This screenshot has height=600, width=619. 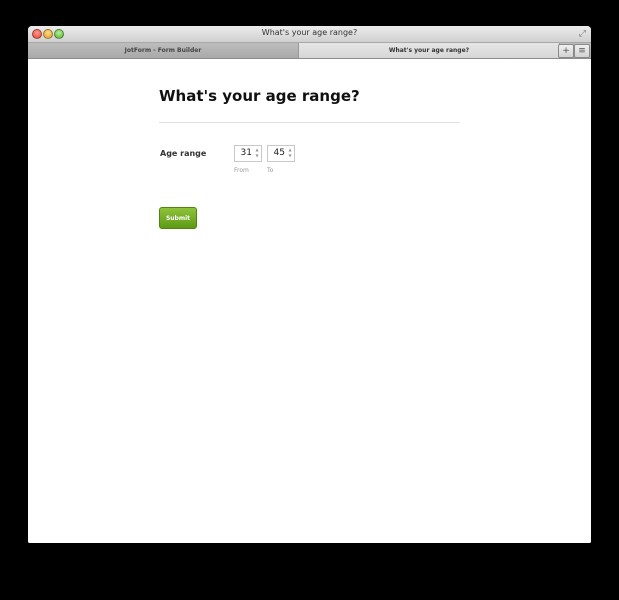 What do you see at coordinates (582, 34) in the screenshot?
I see `fullscreen-icon: ⤢` at bounding box center [582, 34].